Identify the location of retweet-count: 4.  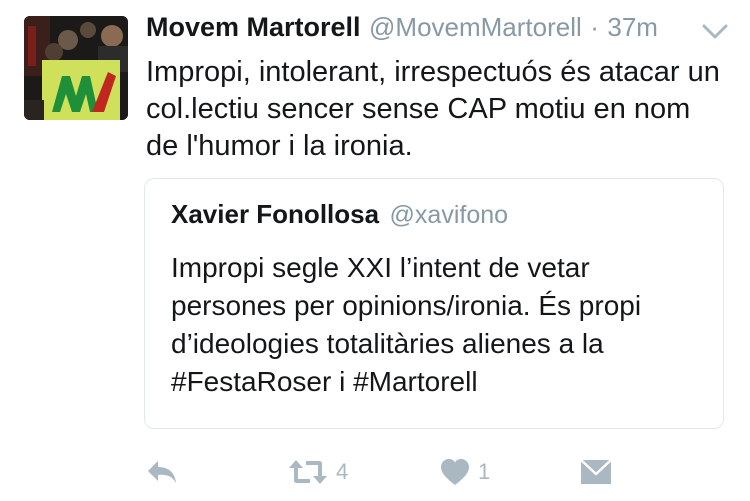
(342, 471).